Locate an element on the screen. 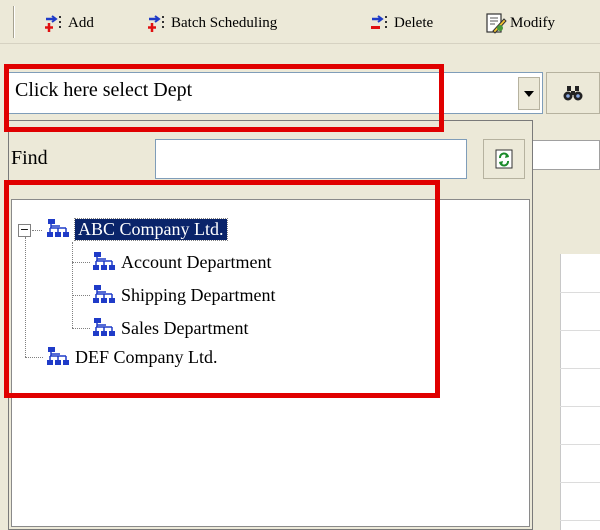 The height and width of the screenshot is (530, 600). delete-button-label: Delete is located at coordinates (414, 22).